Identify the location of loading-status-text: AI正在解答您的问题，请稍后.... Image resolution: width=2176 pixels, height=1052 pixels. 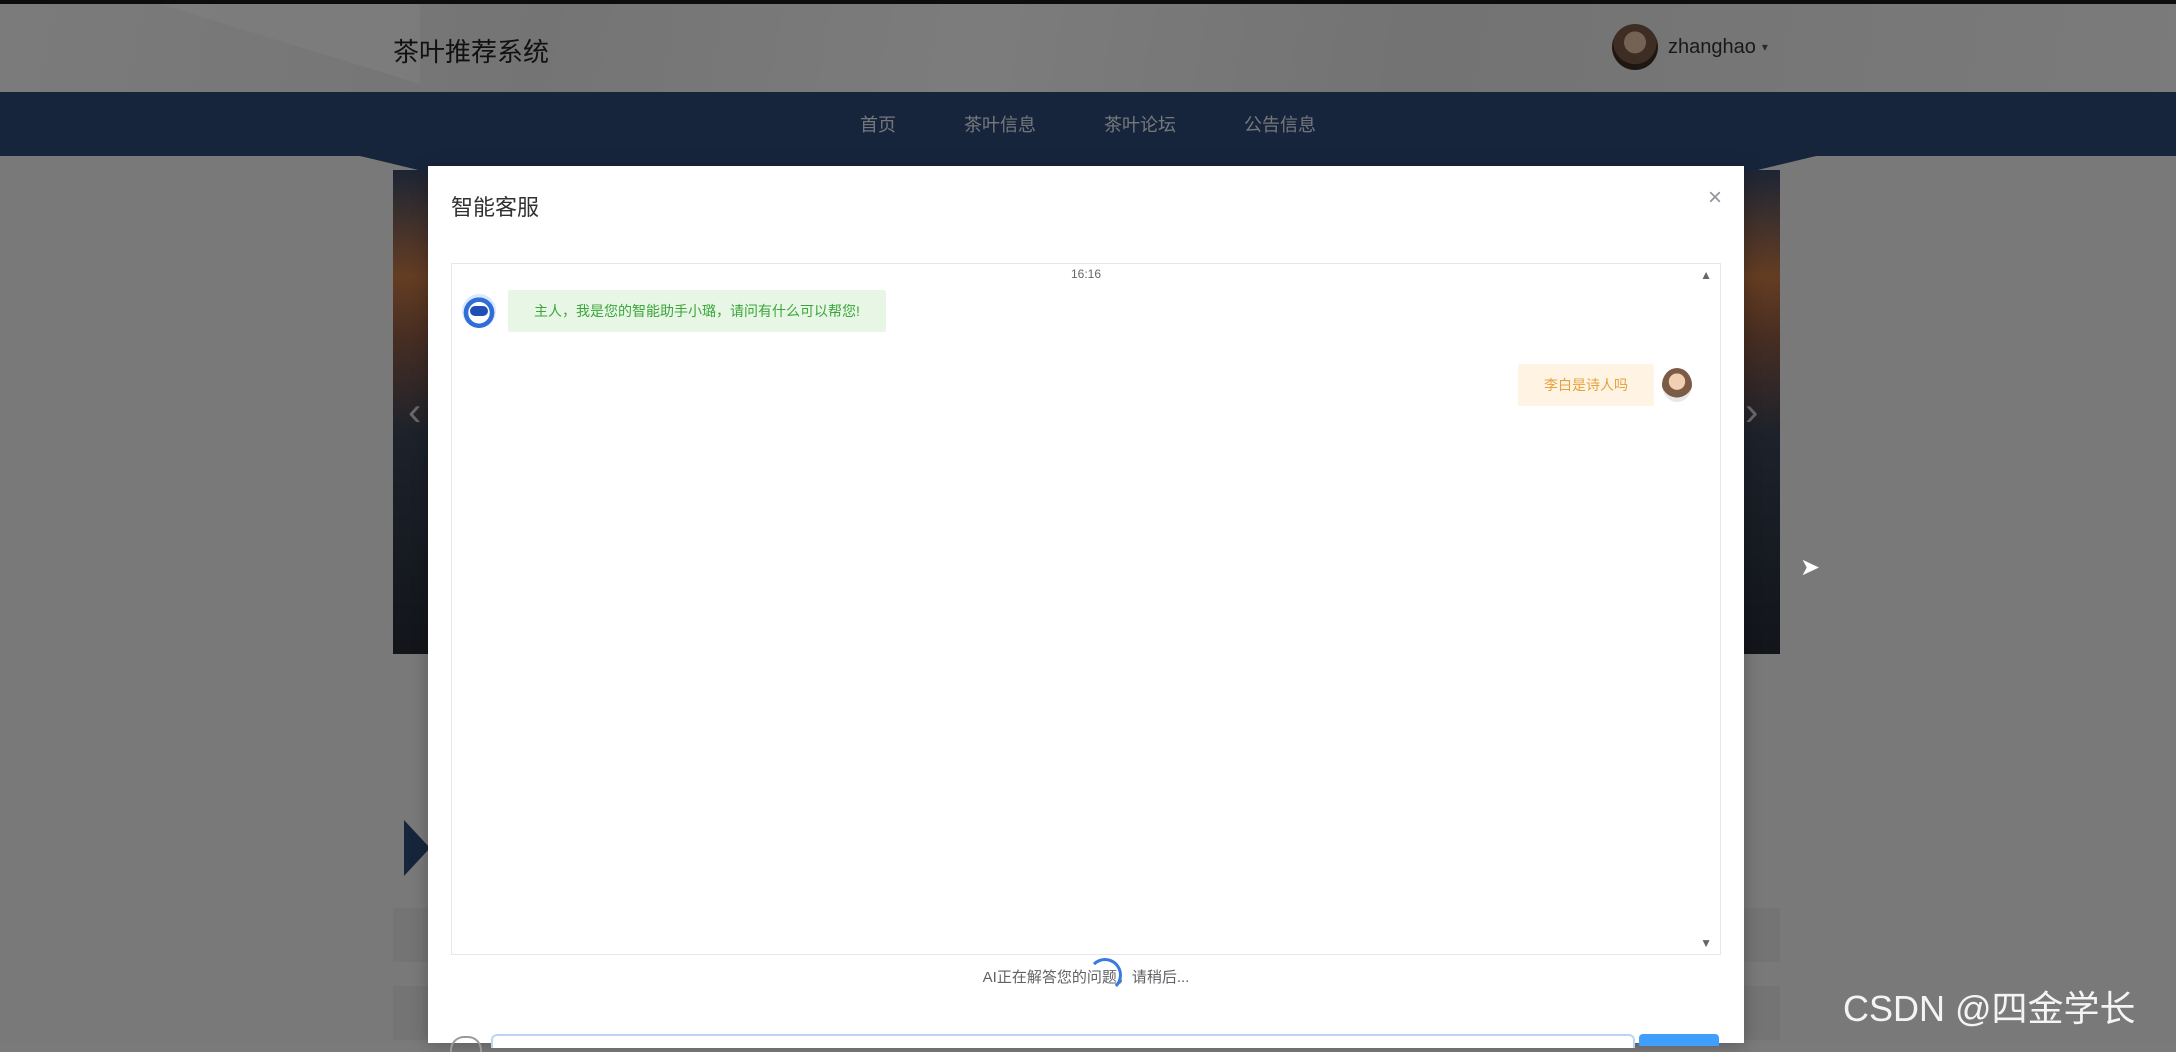
(1086, 977).